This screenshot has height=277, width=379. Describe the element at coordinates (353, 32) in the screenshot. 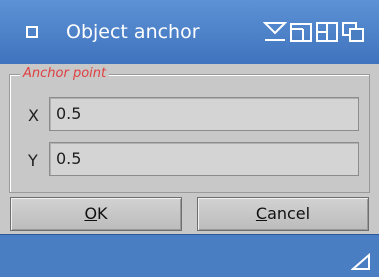

I see `snapshot-icon` at that location.